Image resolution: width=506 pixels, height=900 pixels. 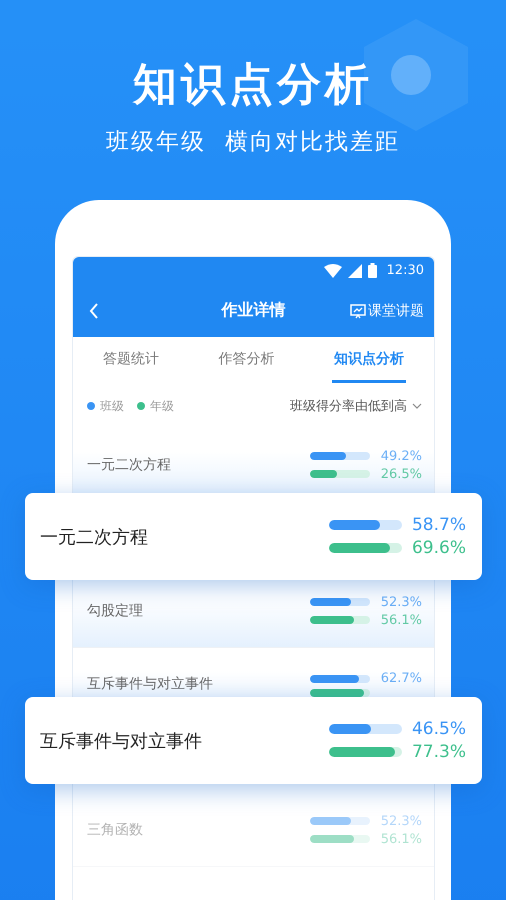 What do you see at coordinates (115, 611) in the screenshot?
I see `topic-name: 勾股定理` at bounding box center [115, 611].